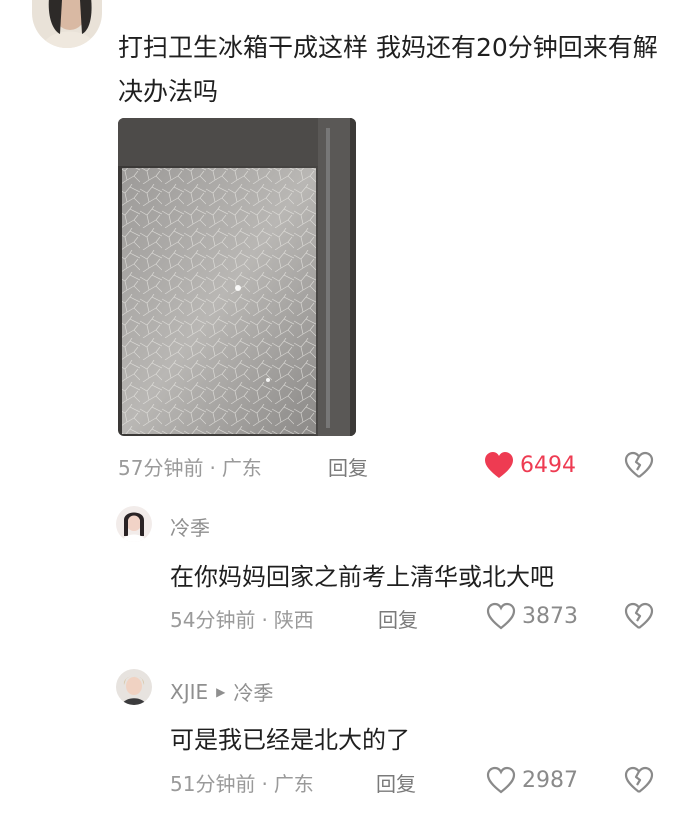  I want to click on reply-to-username: 冷季, so click(253, 691).